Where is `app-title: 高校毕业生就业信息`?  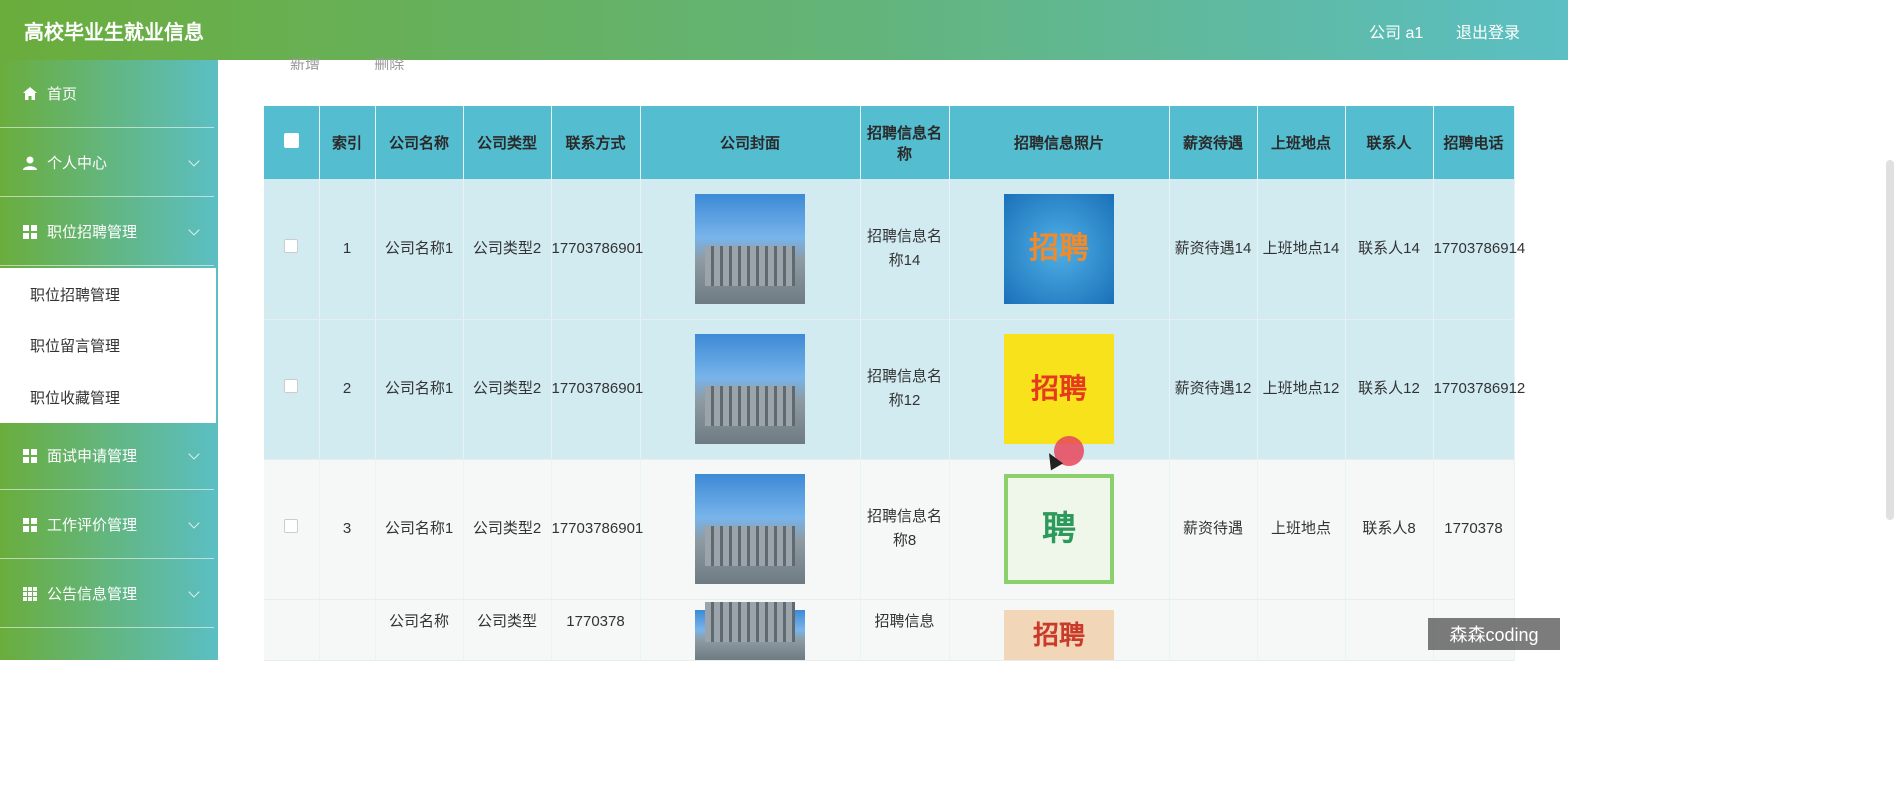
app-title: 高校毕业生就业信息 is located at coordinates (114, 33).